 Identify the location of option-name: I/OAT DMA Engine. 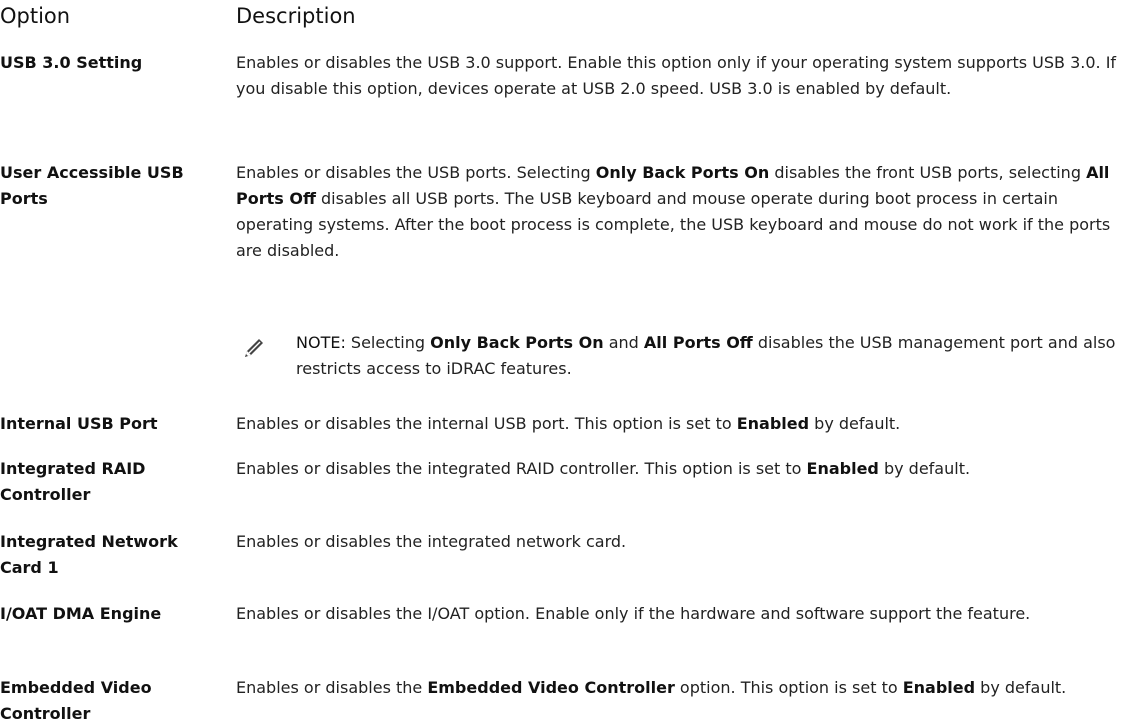
(81, 613).